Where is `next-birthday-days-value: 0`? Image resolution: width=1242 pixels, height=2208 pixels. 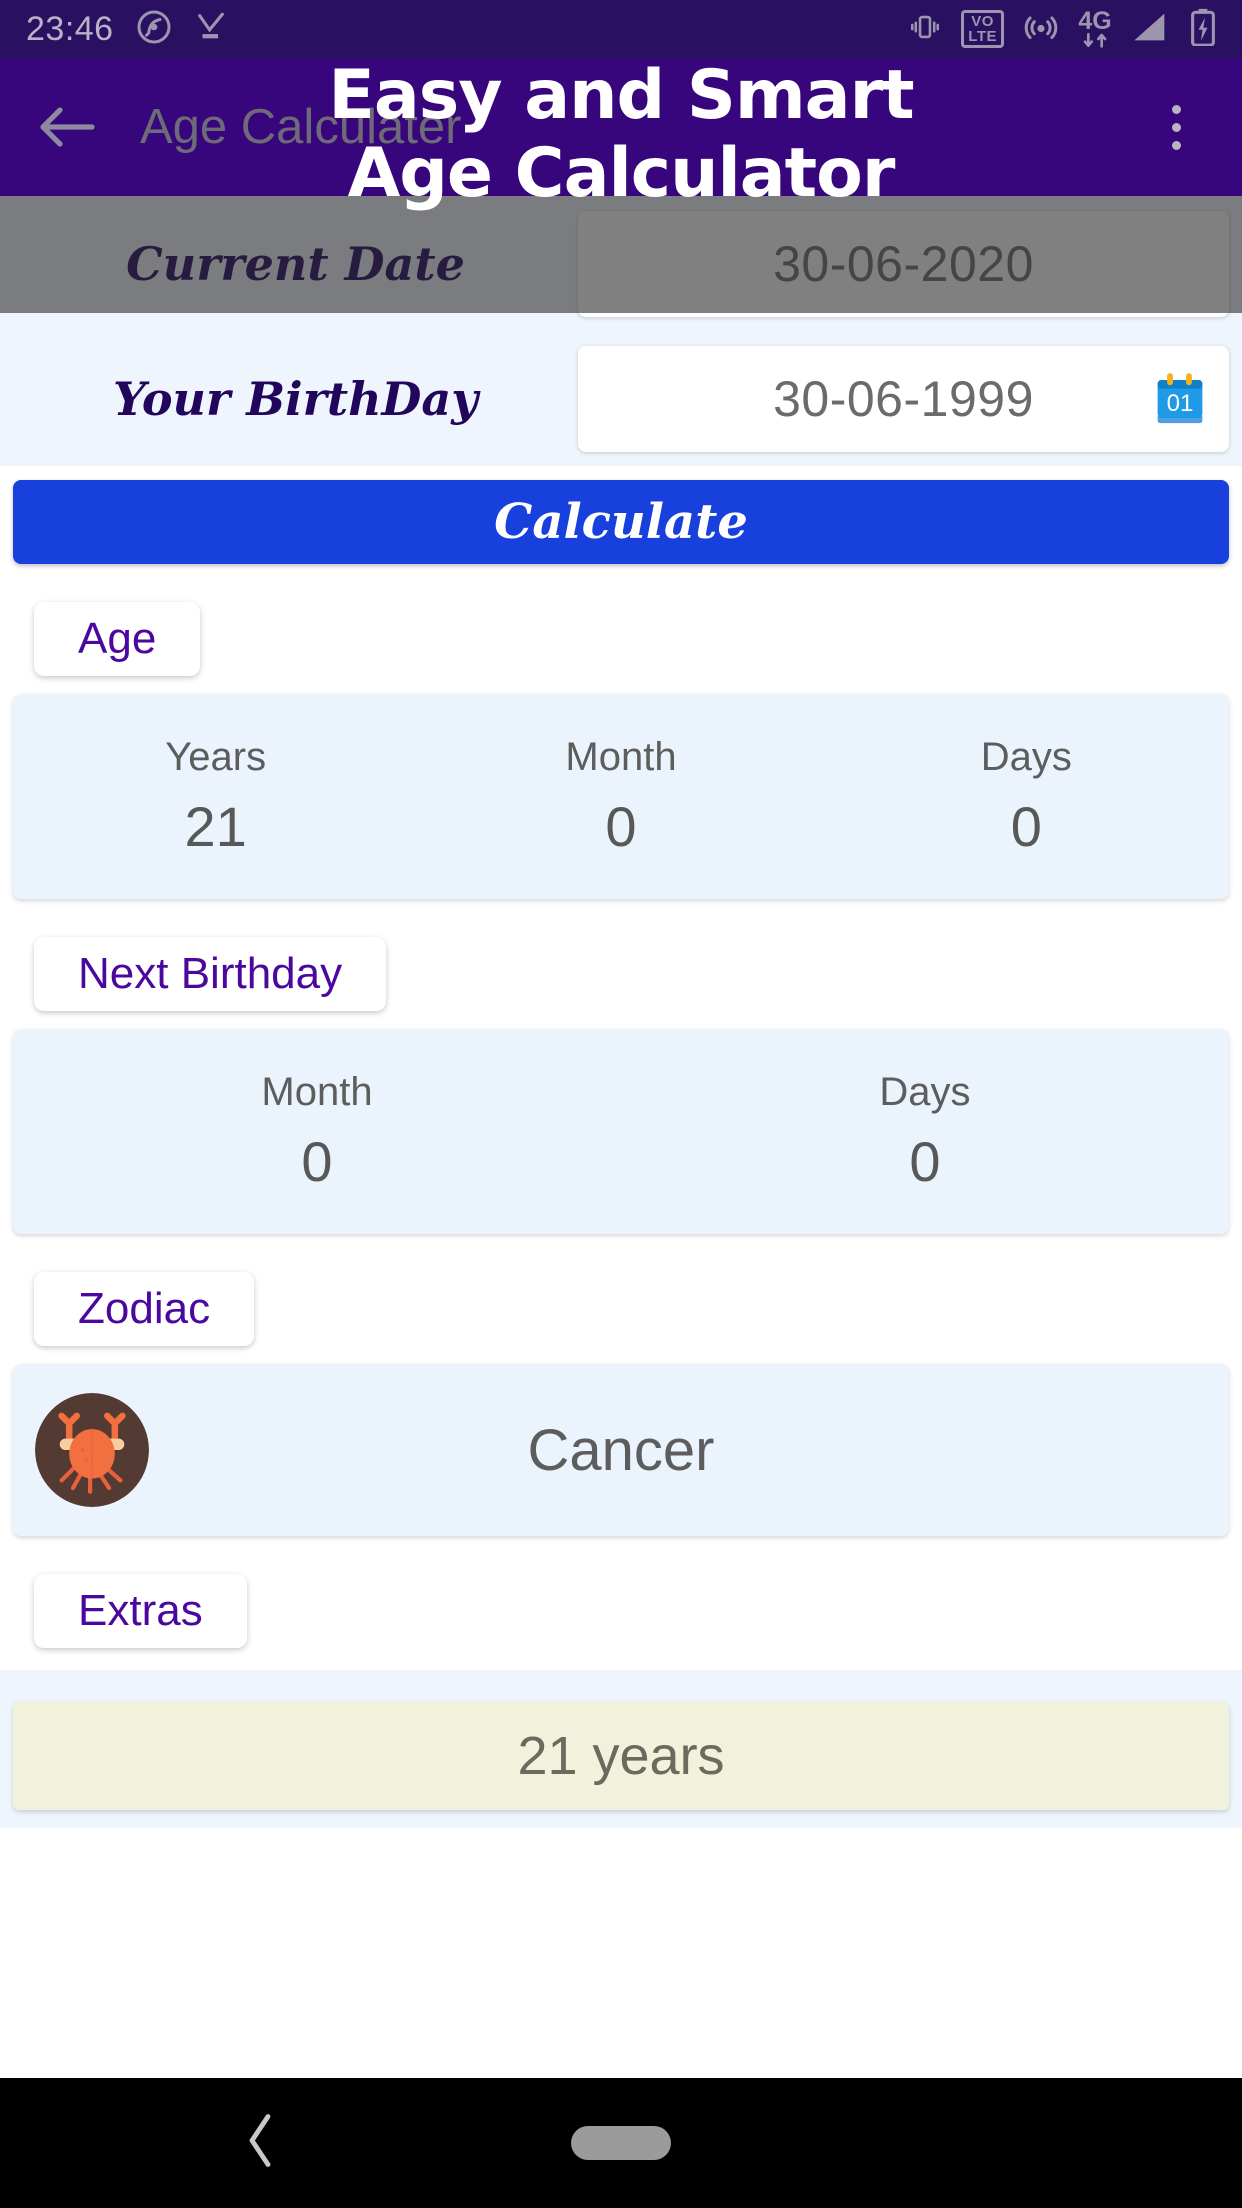 next-birthday-days-value: 0 is located at coordinates (925, 1161).